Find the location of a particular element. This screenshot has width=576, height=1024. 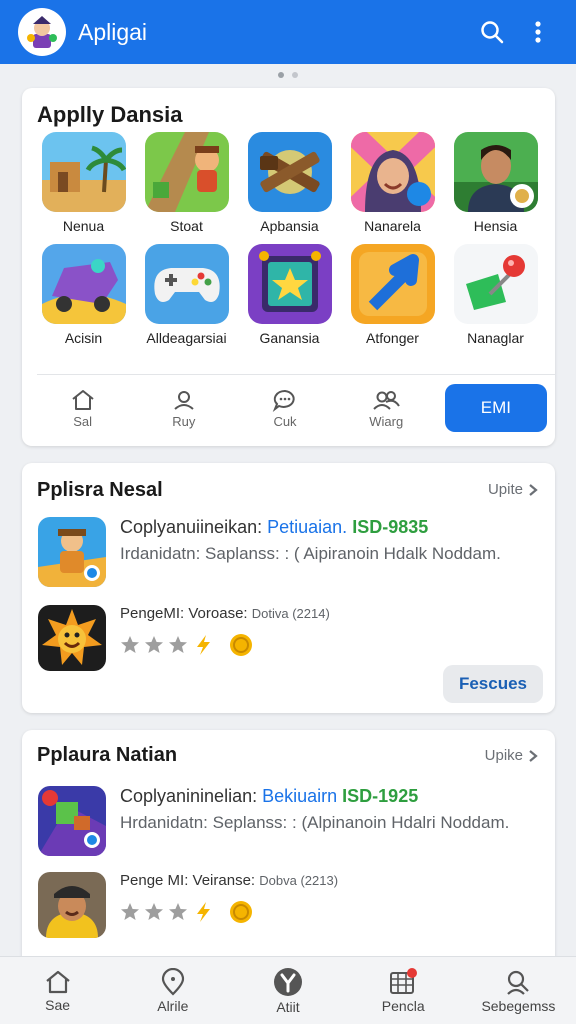

nav-item-profile: Sebegemss is located at coordinates (518, 990).